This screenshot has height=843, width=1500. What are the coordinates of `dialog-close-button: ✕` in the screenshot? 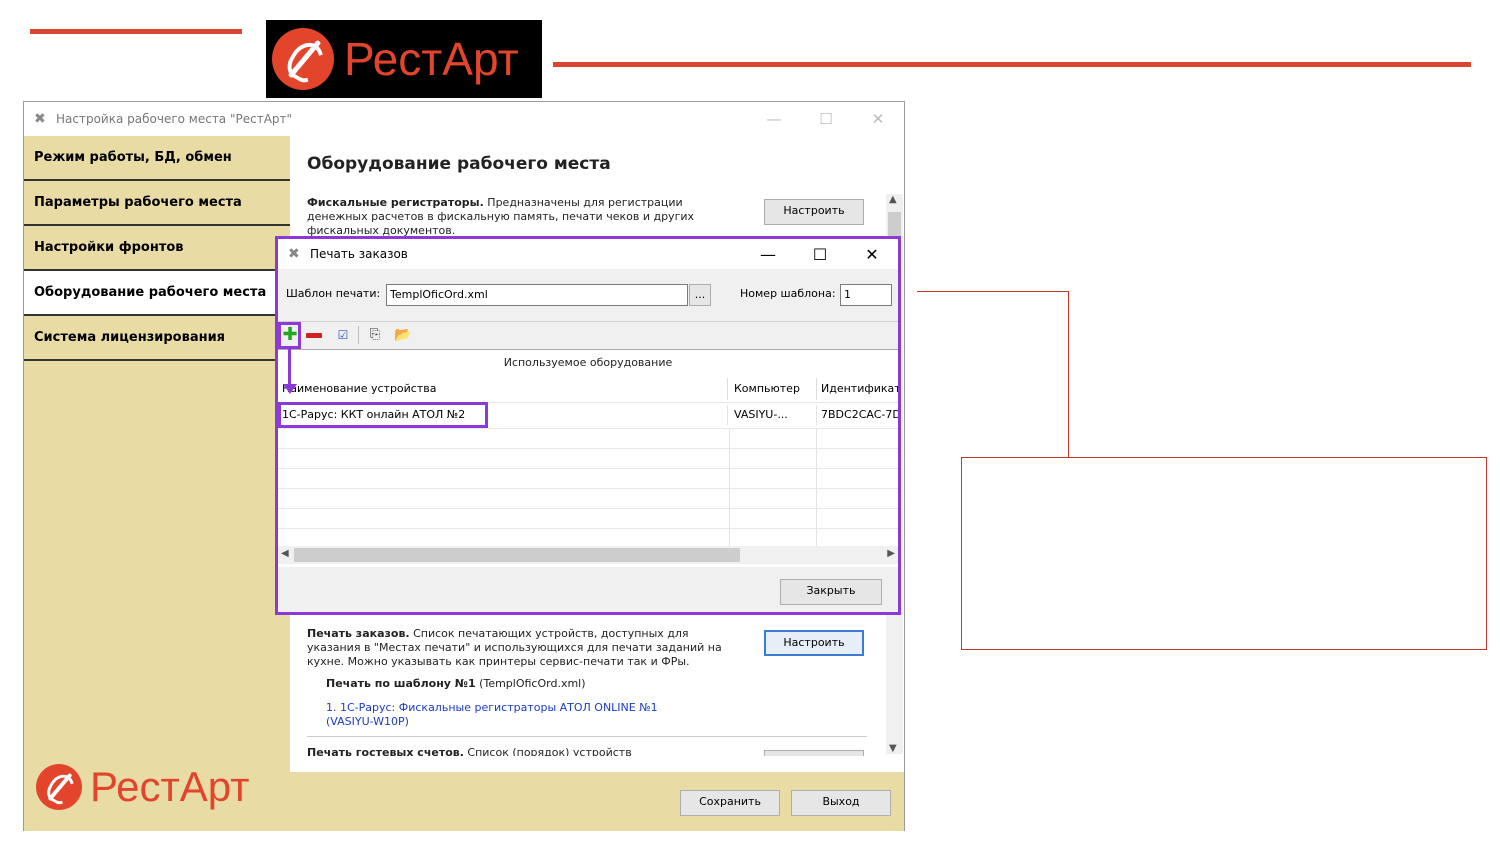 It's located at (872, 254).